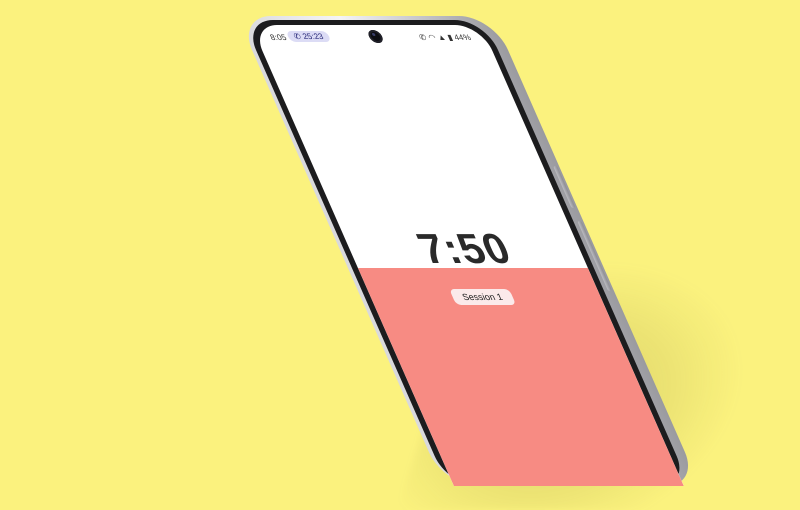  What do you see at coordinates (482, 297) in the screenshot?
I see `session-label: Session 1` at bounding box center [482, 297].